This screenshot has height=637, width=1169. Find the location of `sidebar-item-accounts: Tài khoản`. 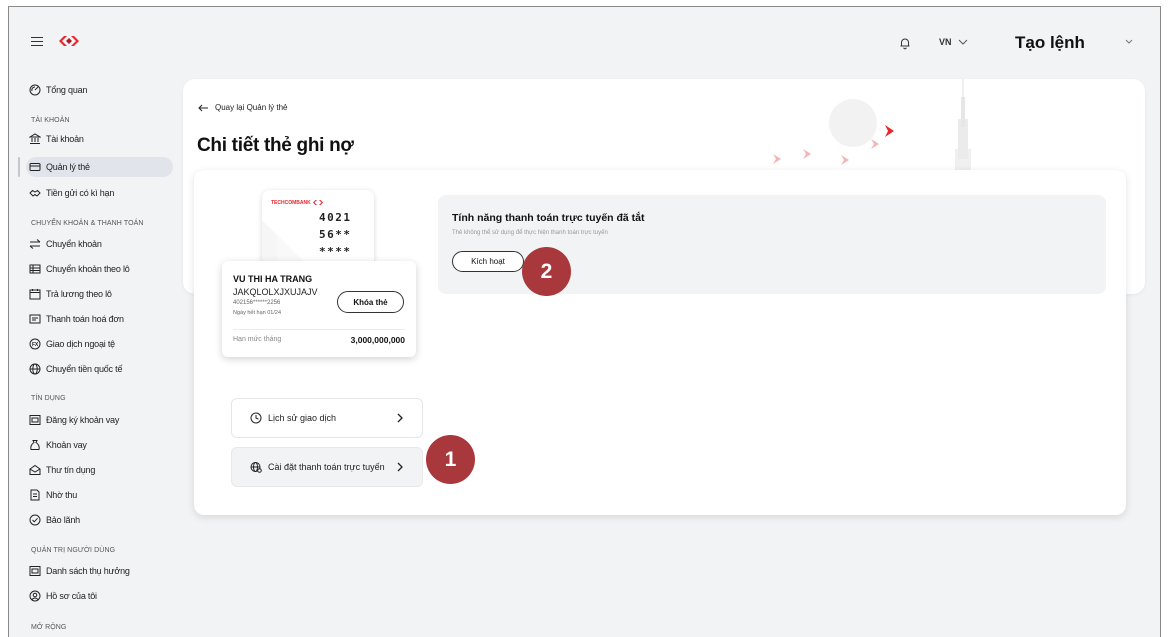

sidebar-item-accounts: Tài khoản is located at coordinates (56, 139).